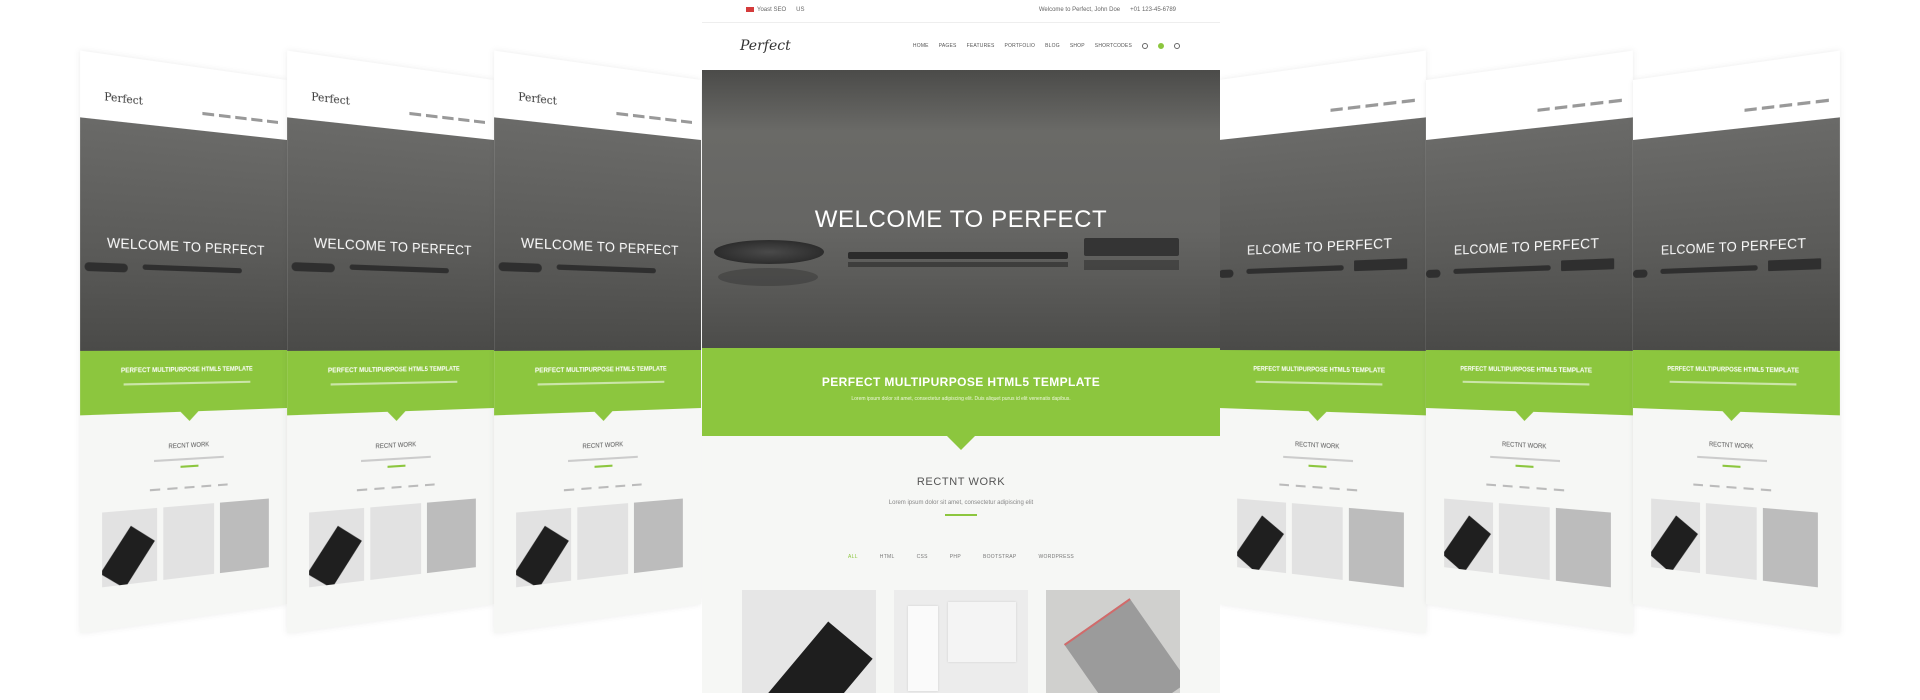 The height and width of the screenshot is (700, 1920). Describe the element at coordinates (955, 557) in the screenshot. I see `filter-php: PHP` at that location.